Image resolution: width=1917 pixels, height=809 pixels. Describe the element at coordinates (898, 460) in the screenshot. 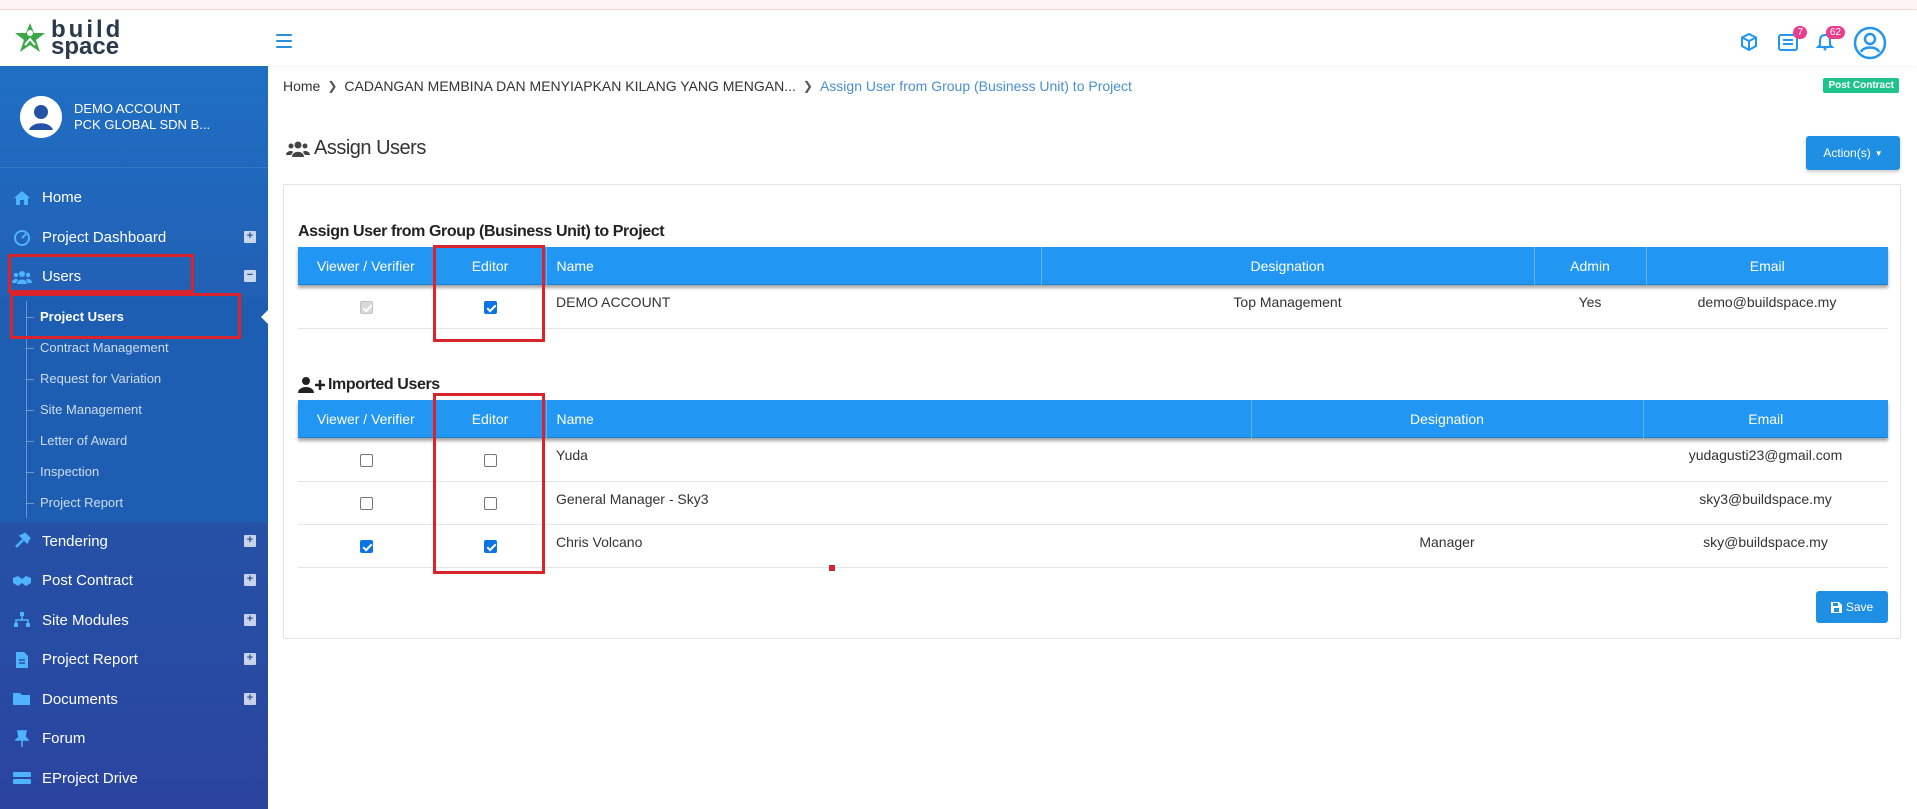

I see `user-name: Yuda` at that location.